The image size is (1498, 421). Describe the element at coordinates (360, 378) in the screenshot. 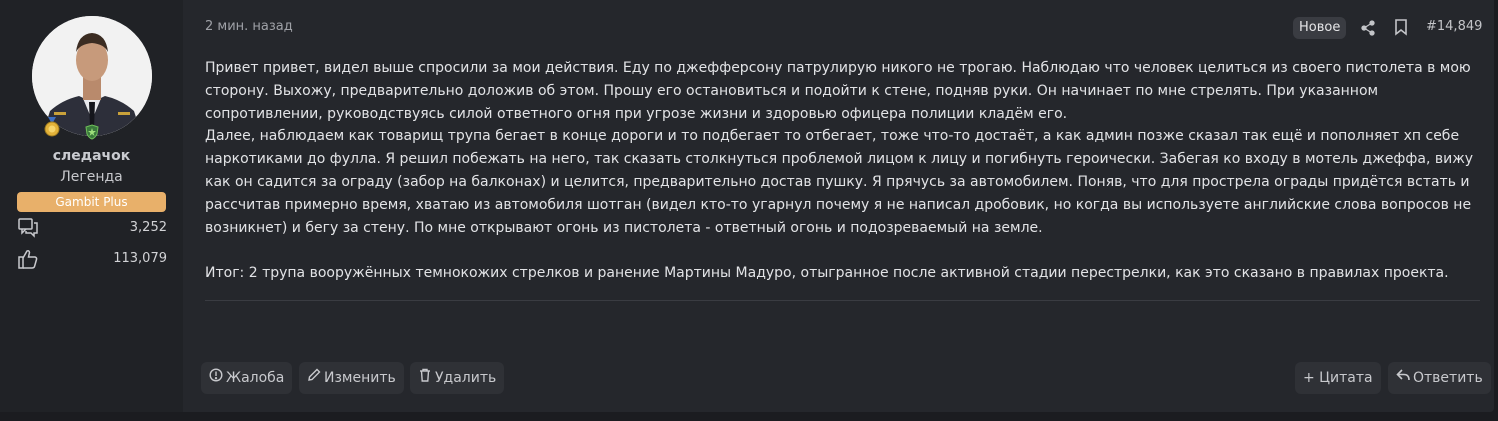

I see `edit-label: Изменить` at that location.